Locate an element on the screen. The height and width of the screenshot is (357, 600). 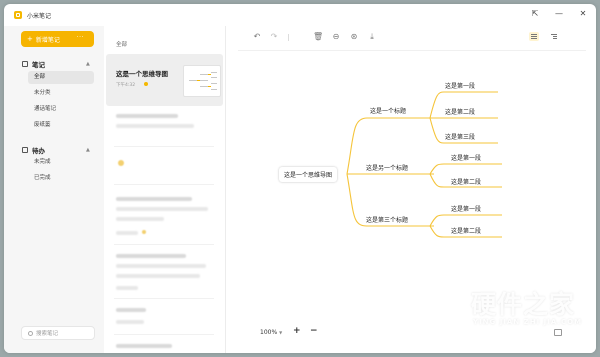
zoom-level: 100% is located at coordinates (269, 332).